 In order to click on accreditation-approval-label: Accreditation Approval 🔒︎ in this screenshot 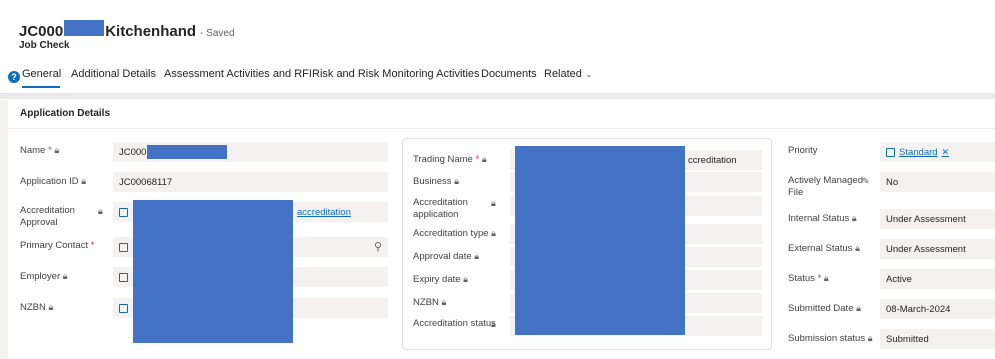, I will do `click(61, 216)`.